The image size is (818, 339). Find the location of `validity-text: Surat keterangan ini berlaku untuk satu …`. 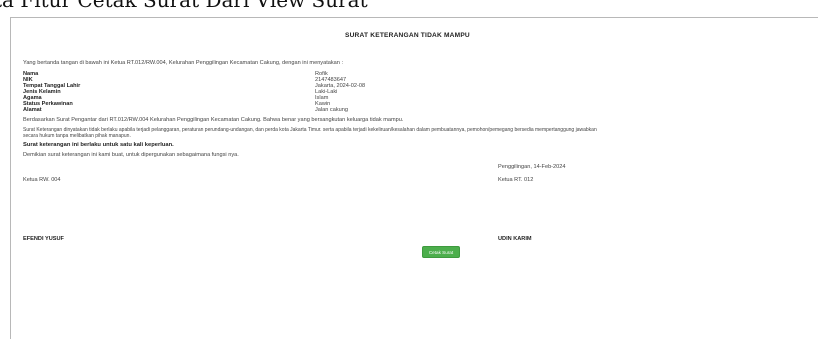

validity-text: Surat keterangan ini berlaku untuk satu … is located at coordinates (98, 145).